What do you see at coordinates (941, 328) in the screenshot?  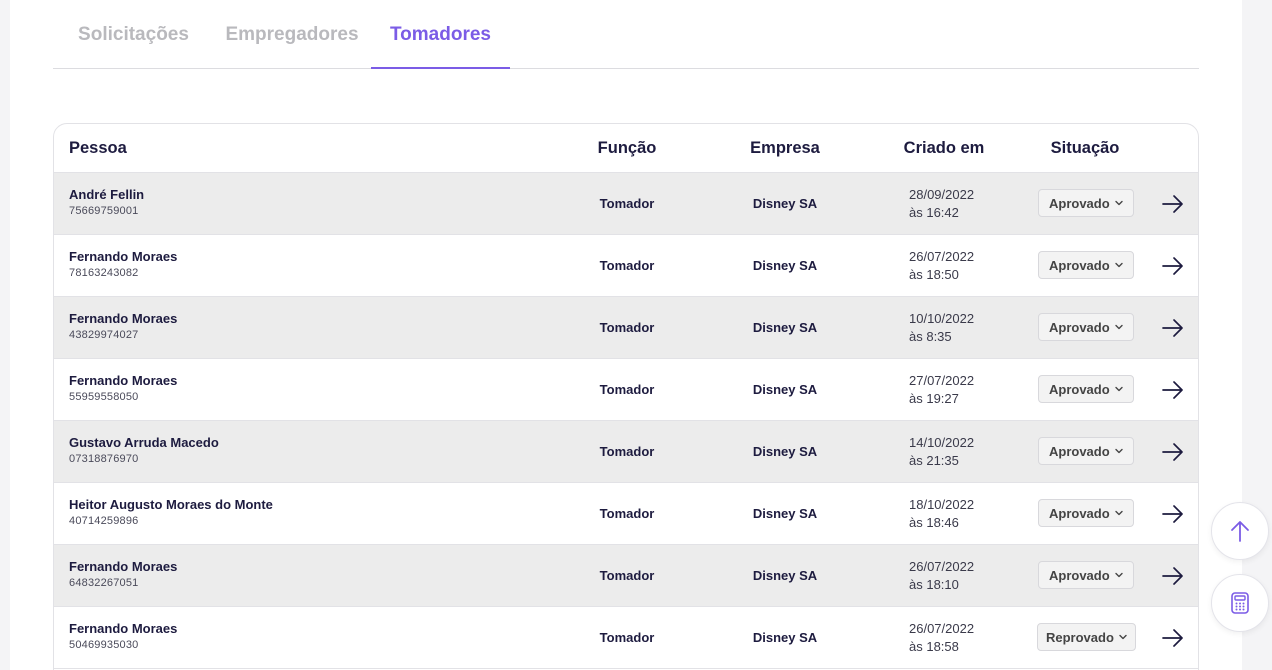 I see `created-at-cell: 10/10/2022 às 8:35` at bounding box center [941, 328].